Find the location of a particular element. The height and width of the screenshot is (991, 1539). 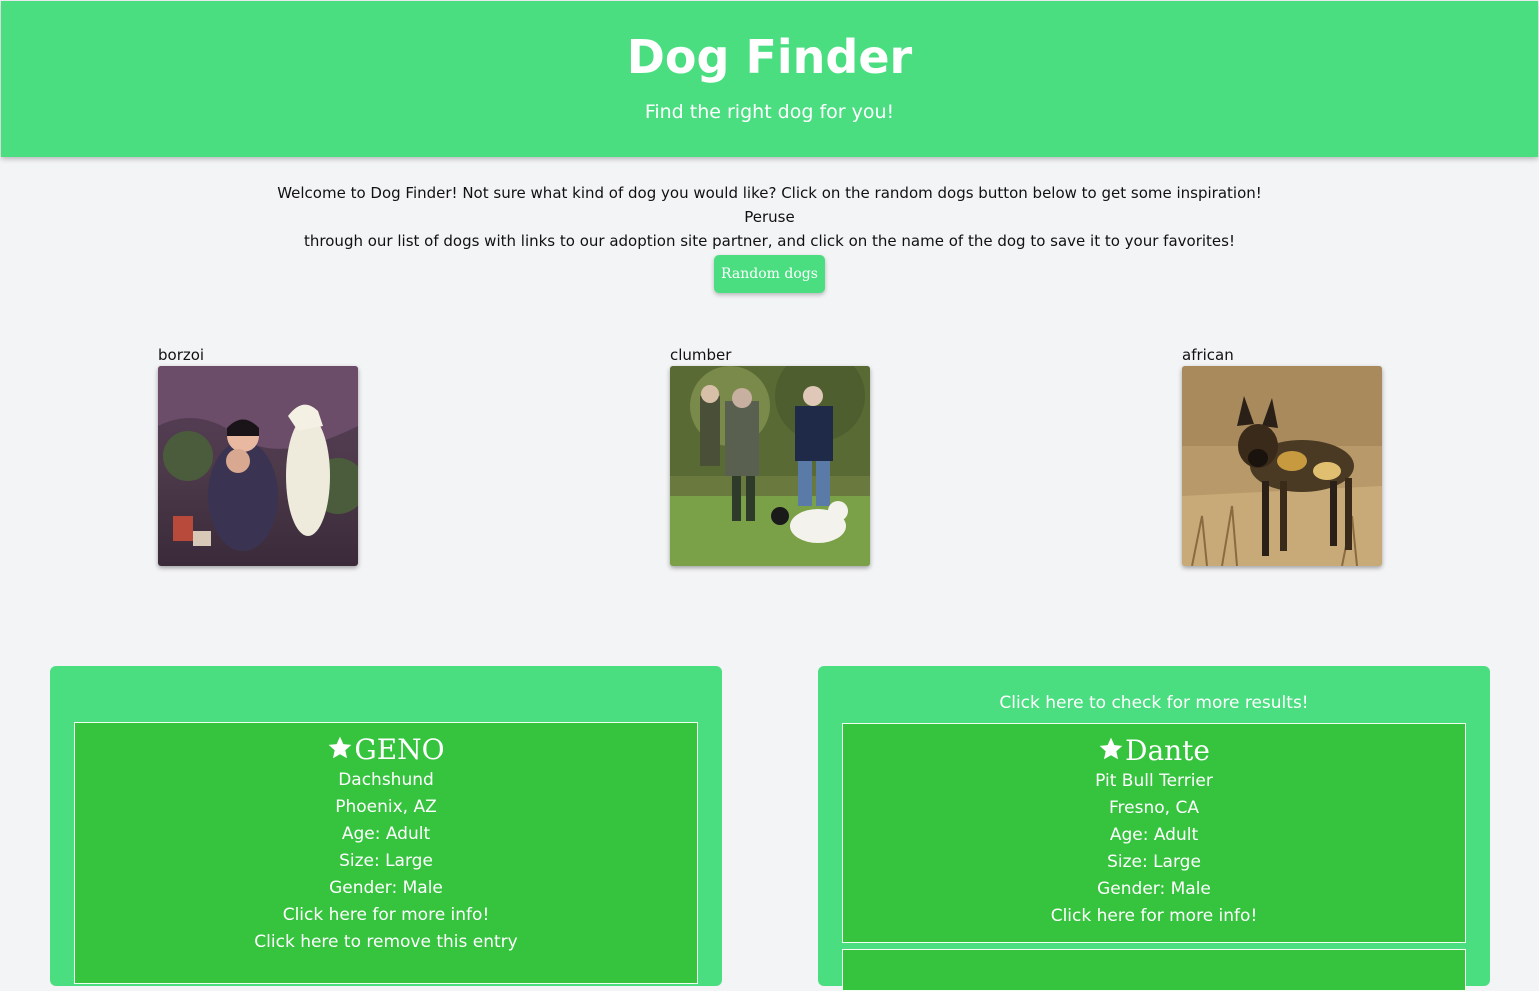

dog-name-favorite-toggle: GENO is located at coordinates (386, 750).